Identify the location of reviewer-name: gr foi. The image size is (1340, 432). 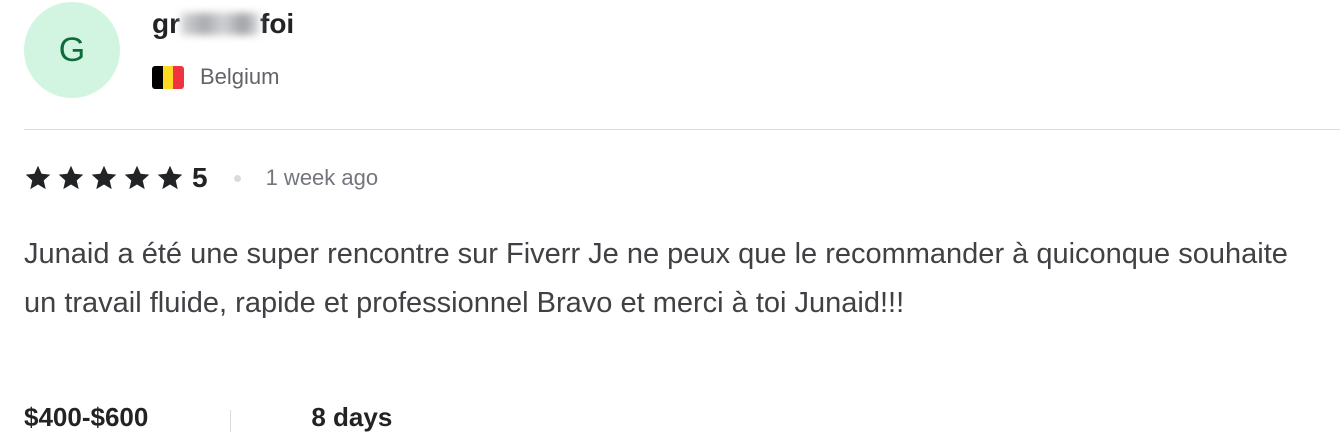
(223, 24).